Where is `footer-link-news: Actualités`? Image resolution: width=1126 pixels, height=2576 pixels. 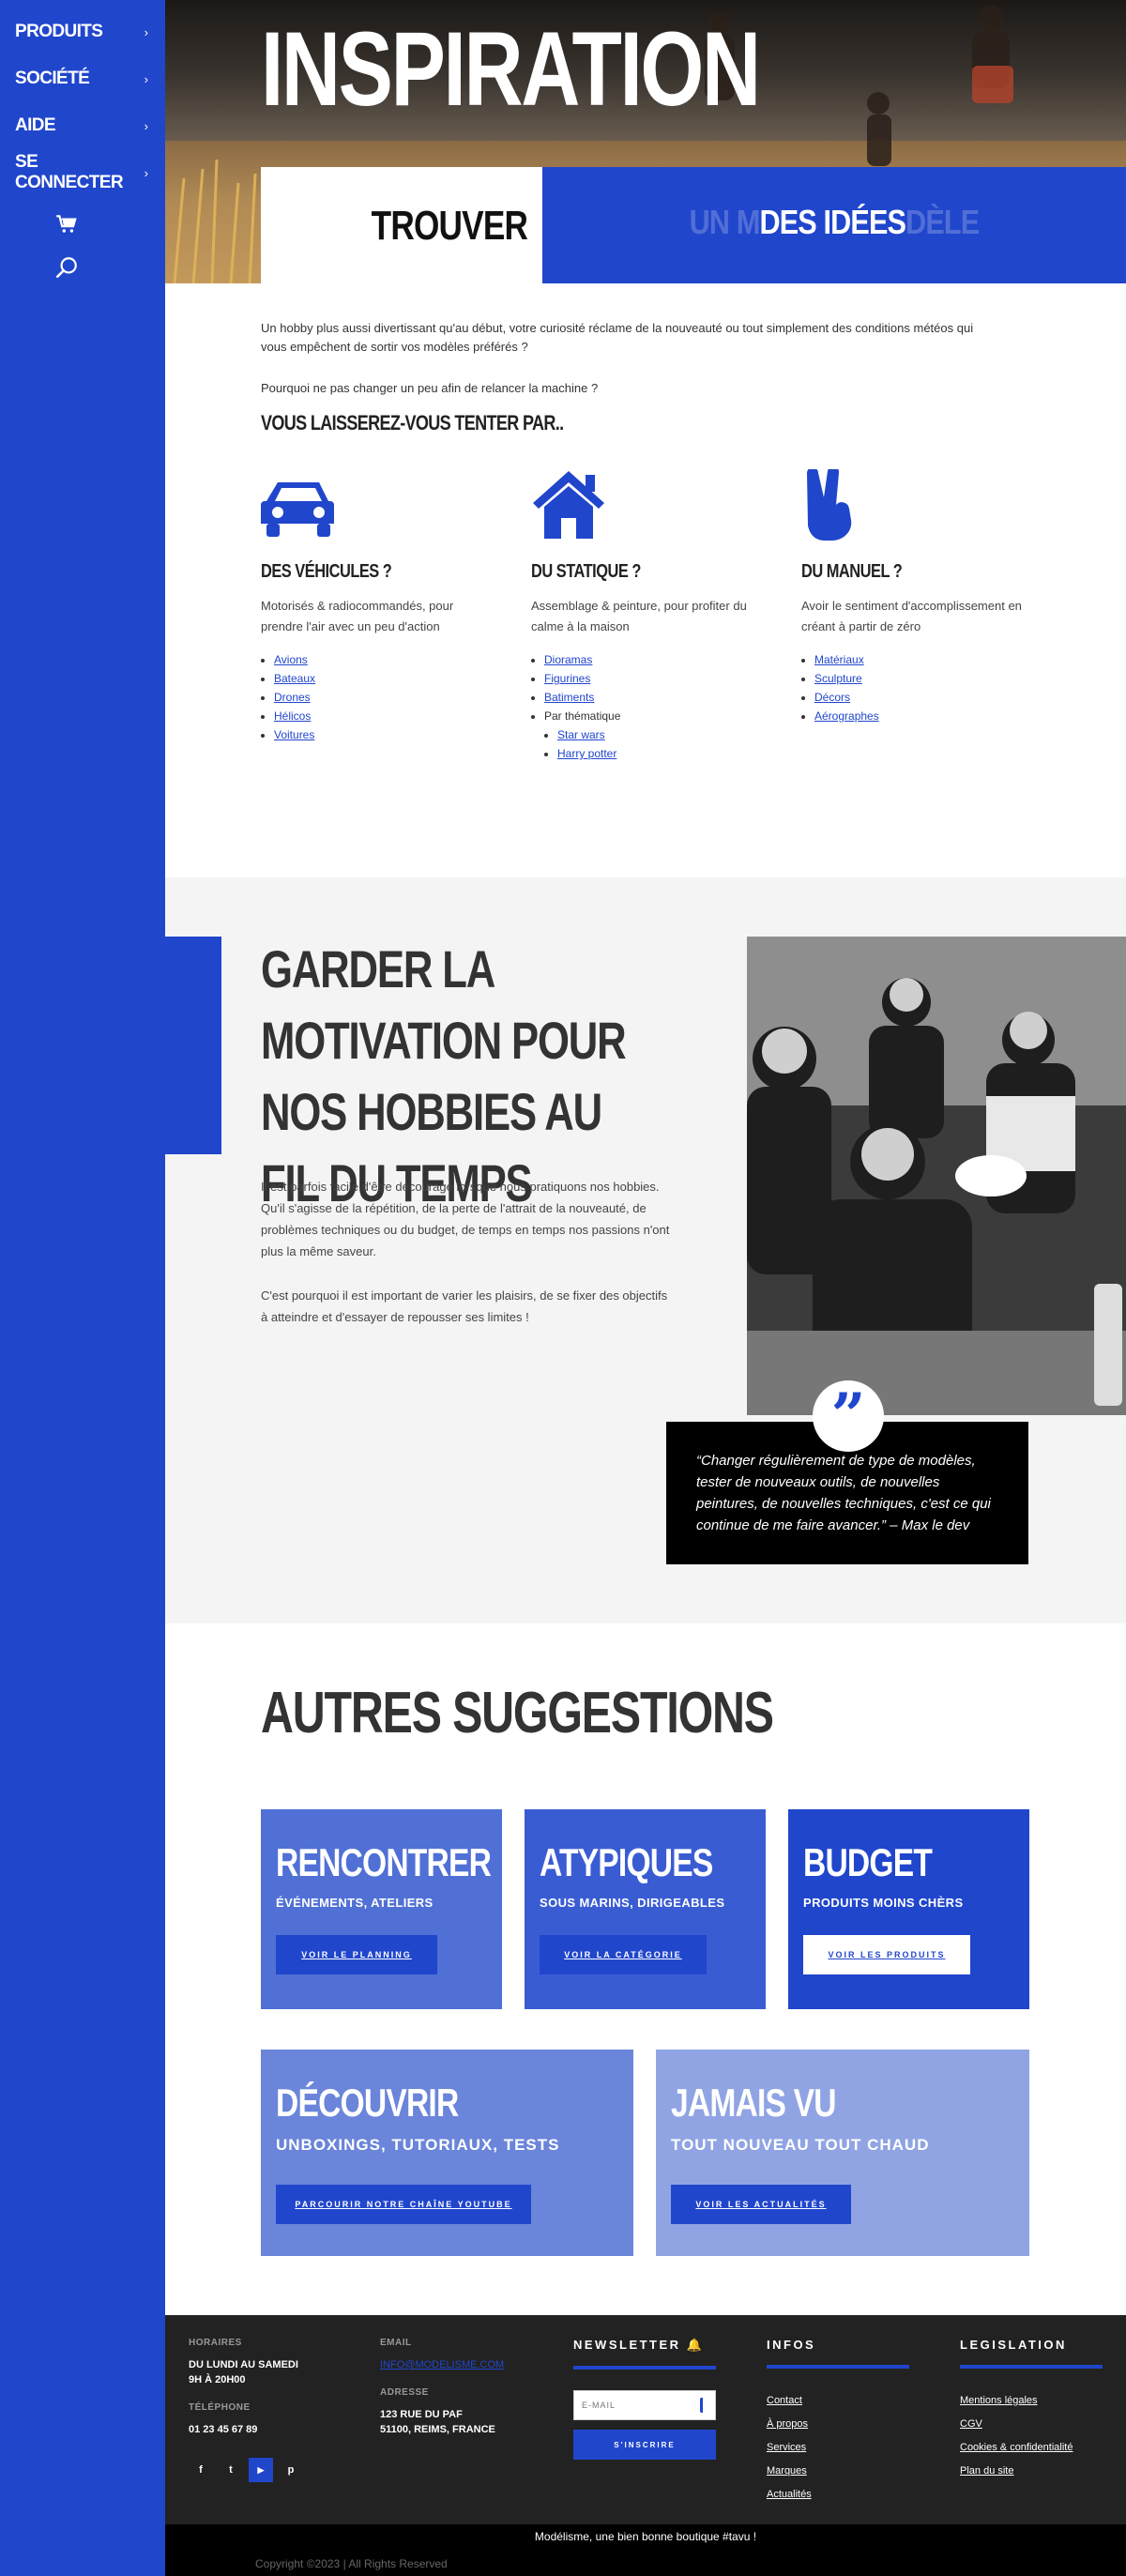 footer-link-news: Actualités is located at coordinates (842, 2495).